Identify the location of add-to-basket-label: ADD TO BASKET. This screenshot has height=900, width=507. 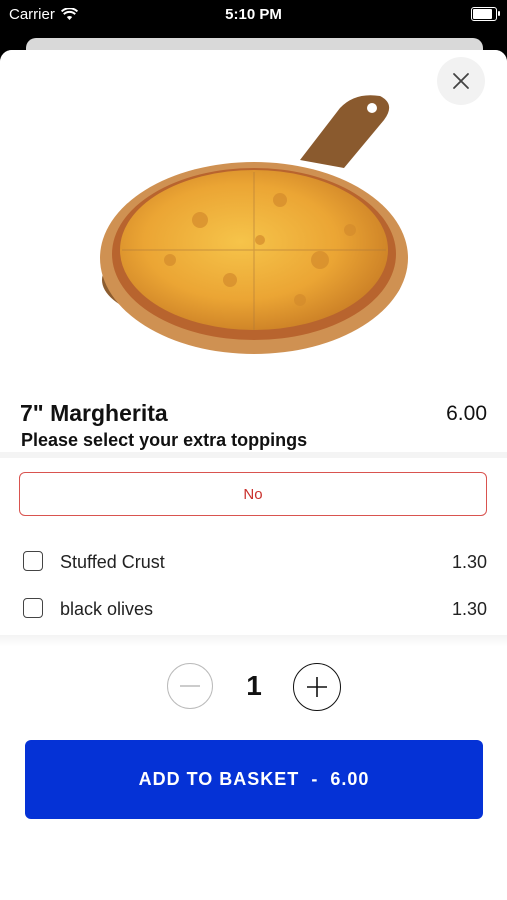
(219, 779).